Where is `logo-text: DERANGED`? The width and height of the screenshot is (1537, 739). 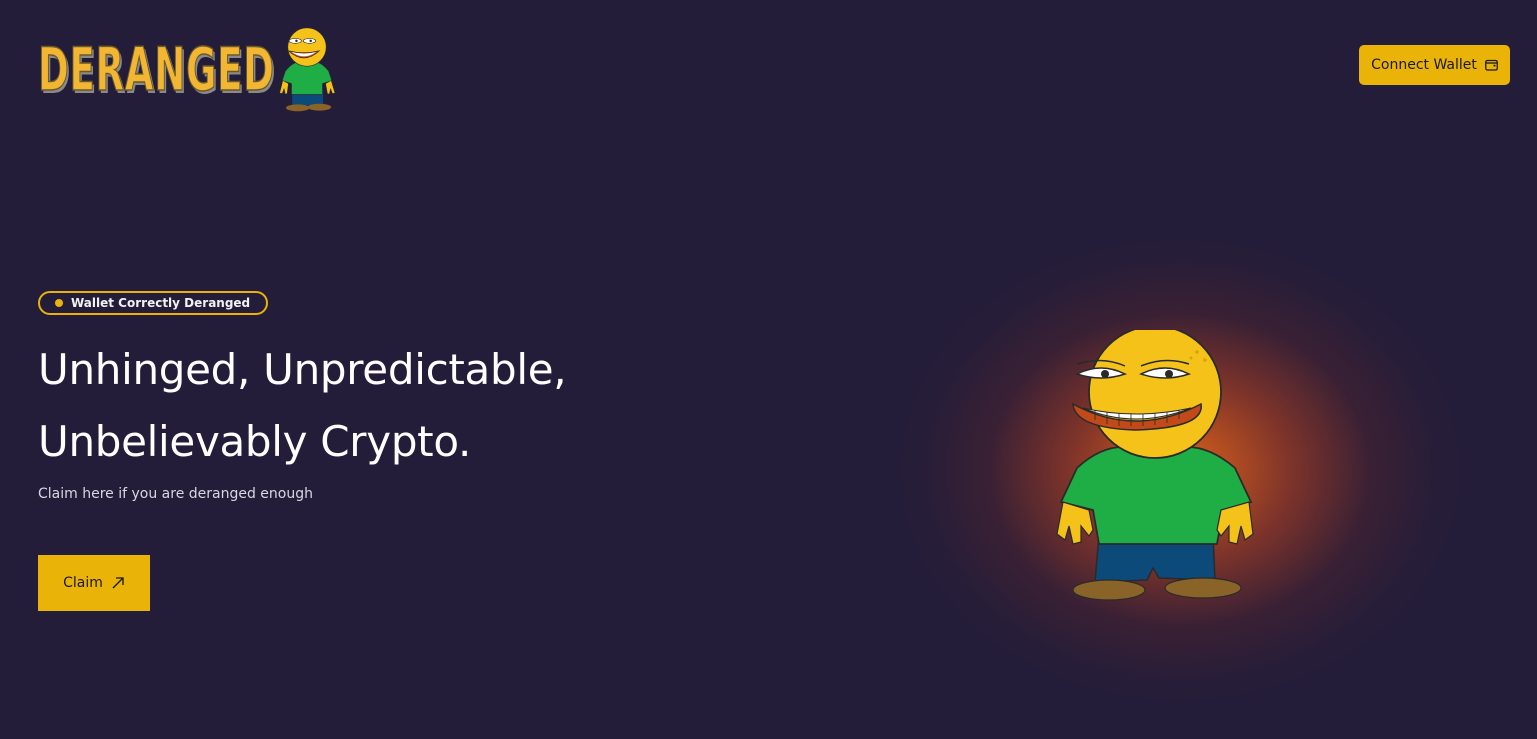
logo-text: DERANGED is located at coordinates (156, 70).